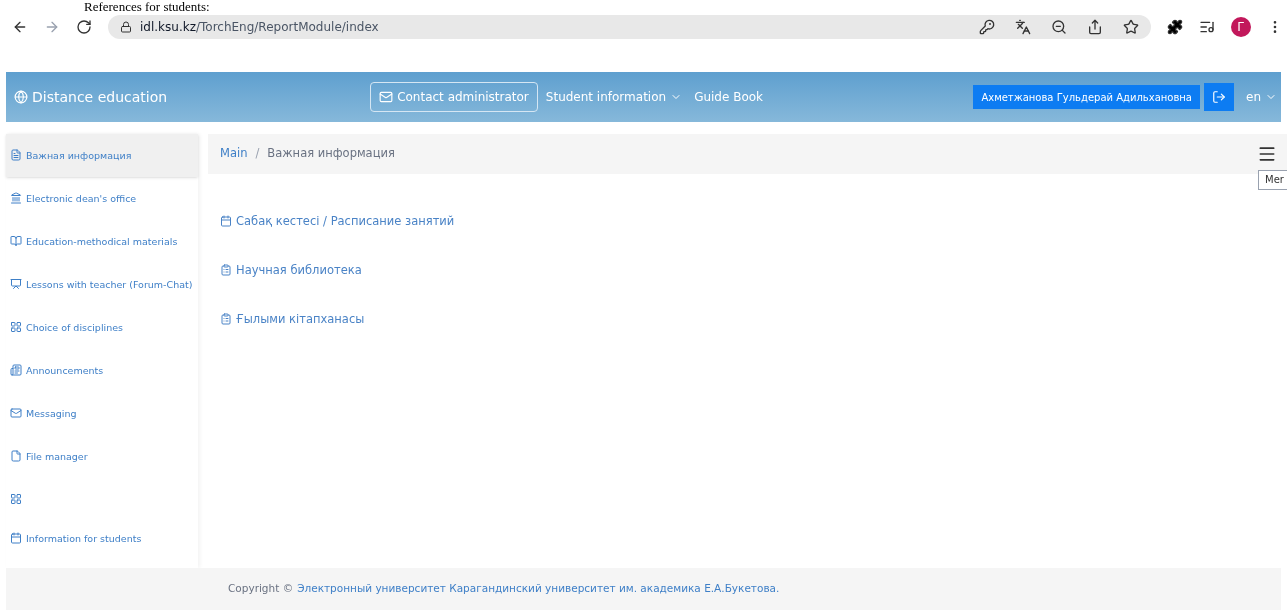 The height and width of the screenshot is (610, 1287). I want to click on url-text: idl.ksu.kz/TorchEng/ReportModule/index, so click(259, 27).